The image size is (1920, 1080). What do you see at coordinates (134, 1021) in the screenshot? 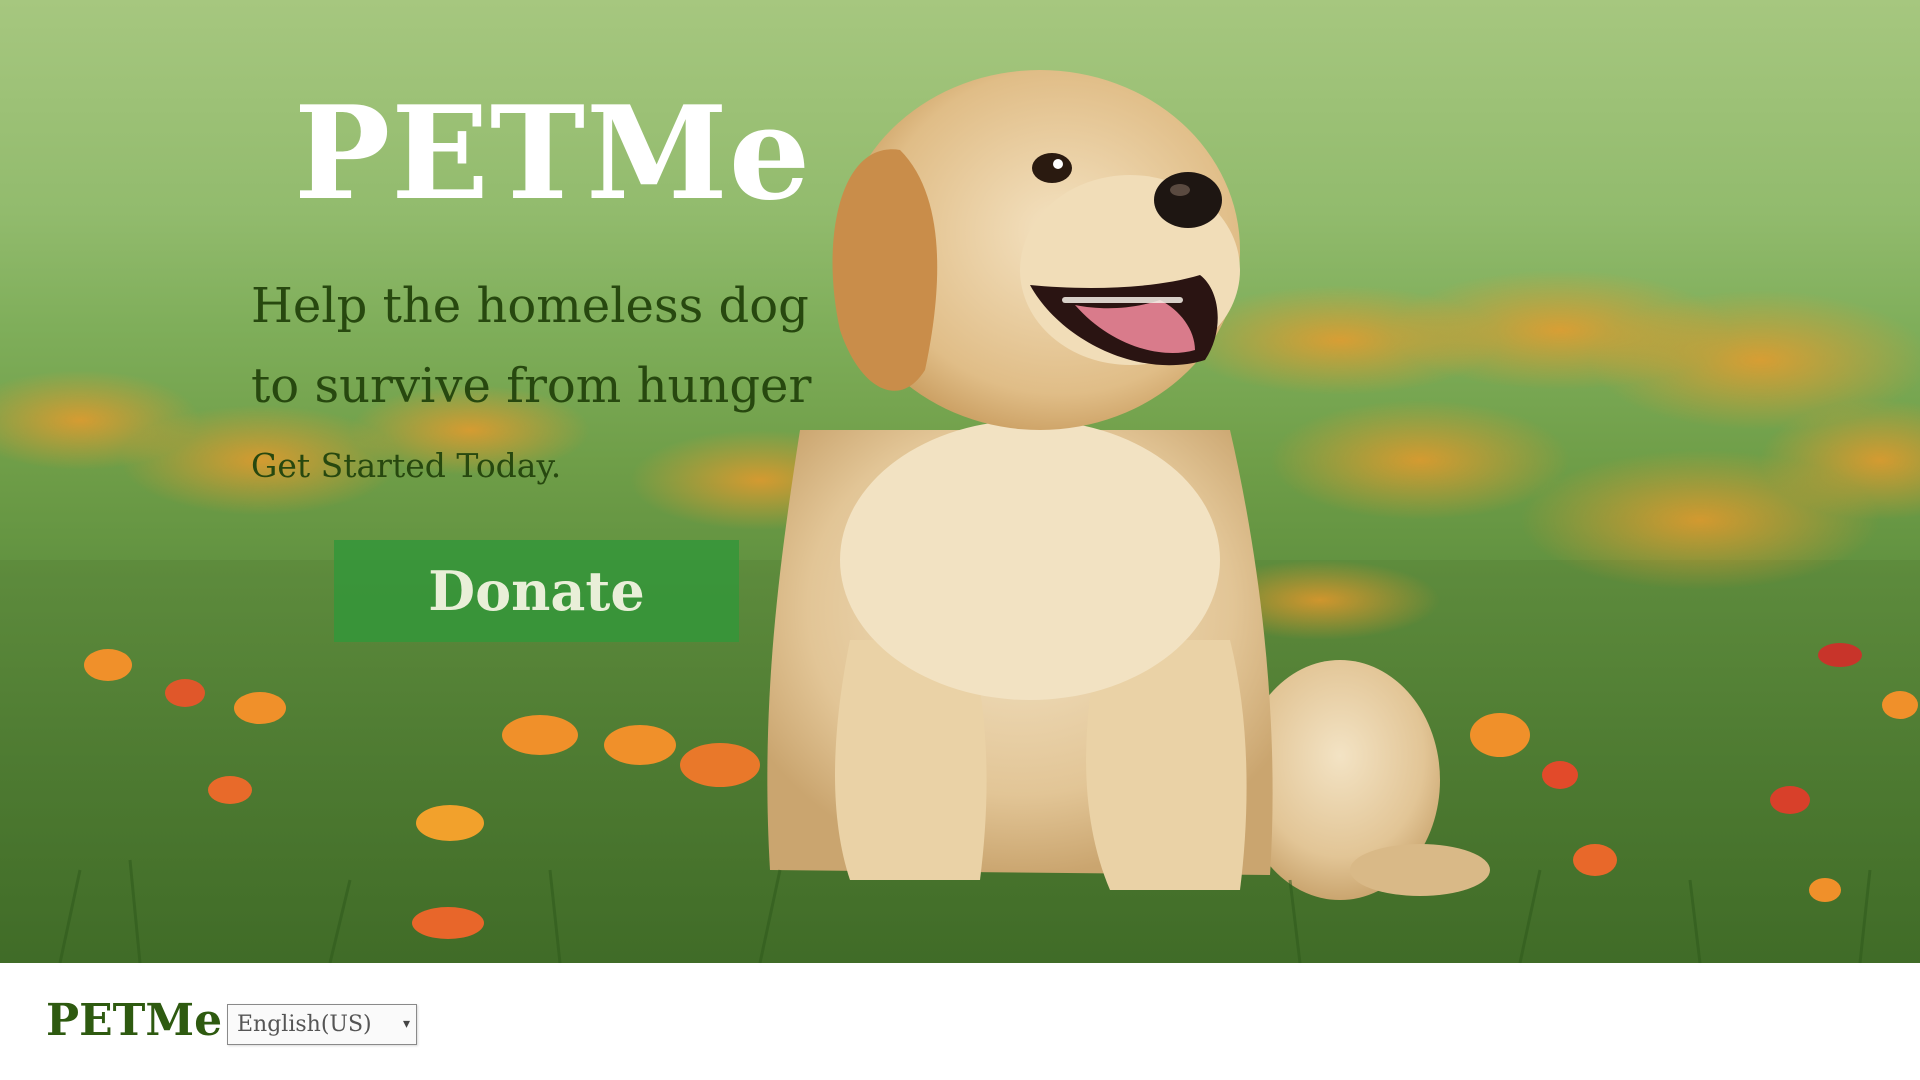
I see `footer-logo: PETMe` at bounding box center [134, 1021].